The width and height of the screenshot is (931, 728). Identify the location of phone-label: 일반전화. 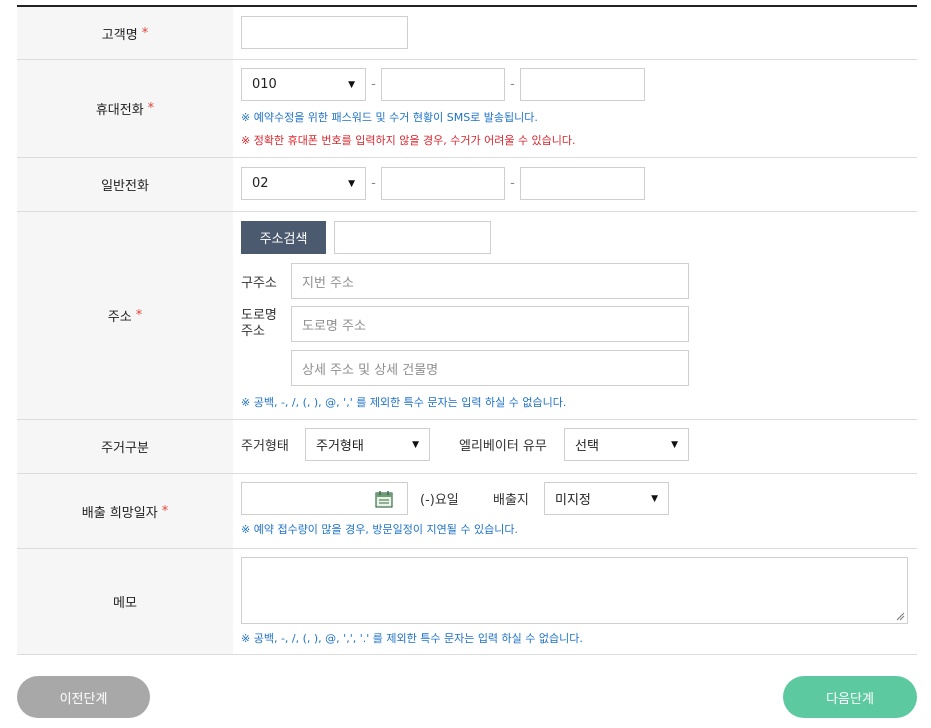
(125, 184).